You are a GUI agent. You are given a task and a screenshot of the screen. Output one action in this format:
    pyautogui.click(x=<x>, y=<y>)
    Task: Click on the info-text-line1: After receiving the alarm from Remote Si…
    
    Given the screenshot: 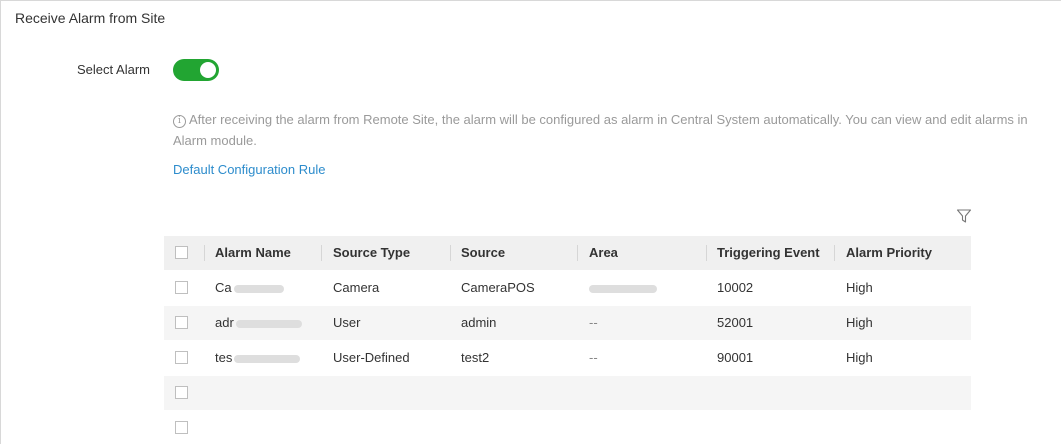 What is the action you would take?
    pyautogui.click(x=608, y=119)
    